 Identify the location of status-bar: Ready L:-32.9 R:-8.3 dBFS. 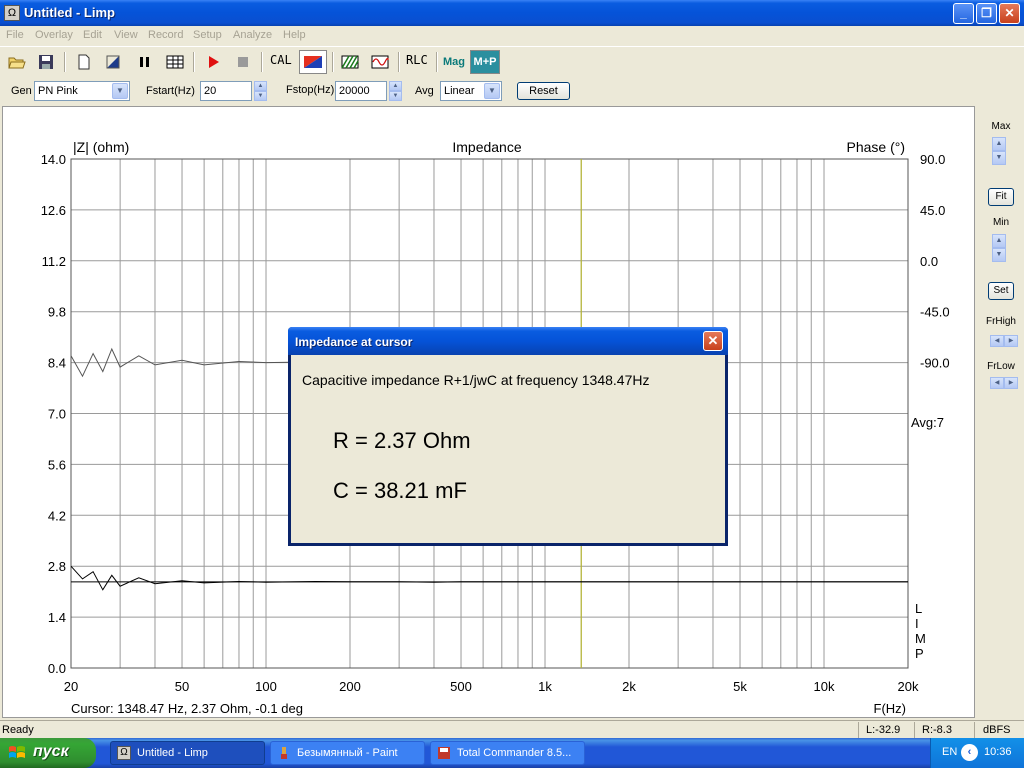
(512, 729).